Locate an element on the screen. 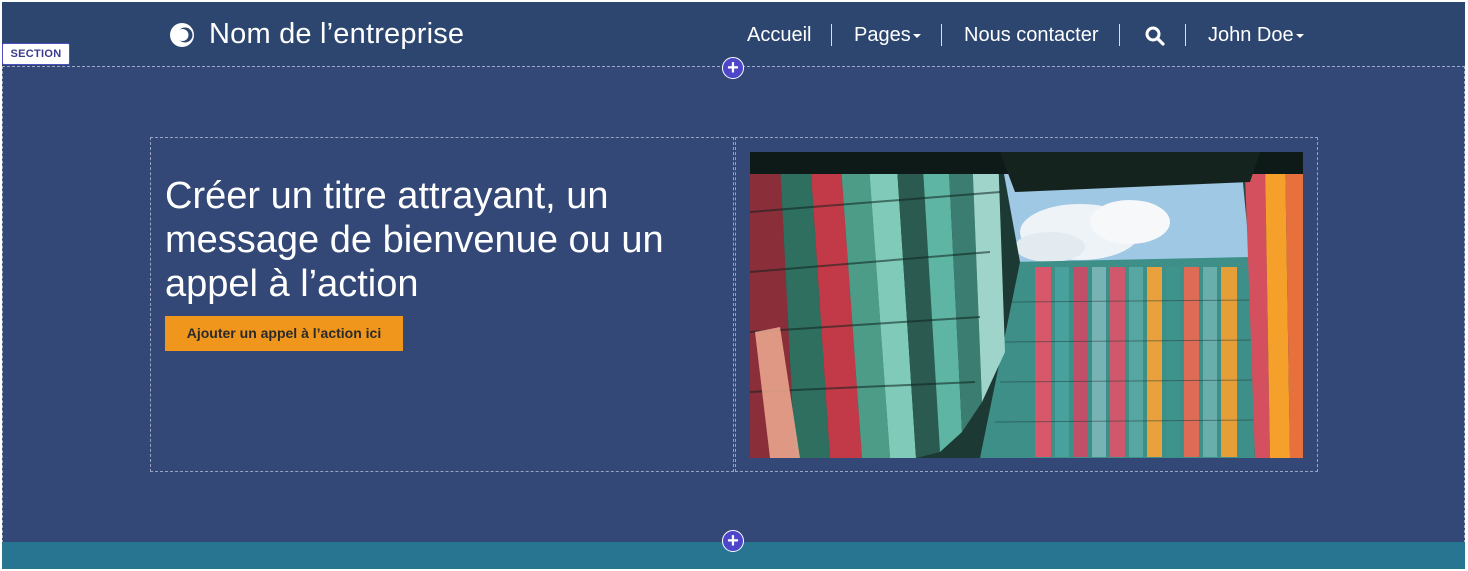 The image size is (1468, 571). add-section-above-button: + is located at coordinates (733, 68).